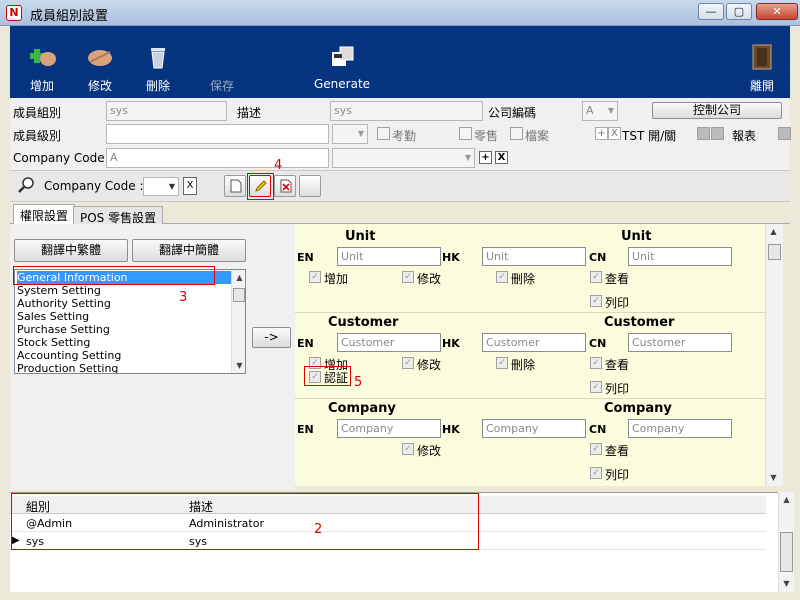  What do you see at coordinates (389, 342) in the screenshot?
I see `name-en-input: Customer` at bounding box center [389, 342].